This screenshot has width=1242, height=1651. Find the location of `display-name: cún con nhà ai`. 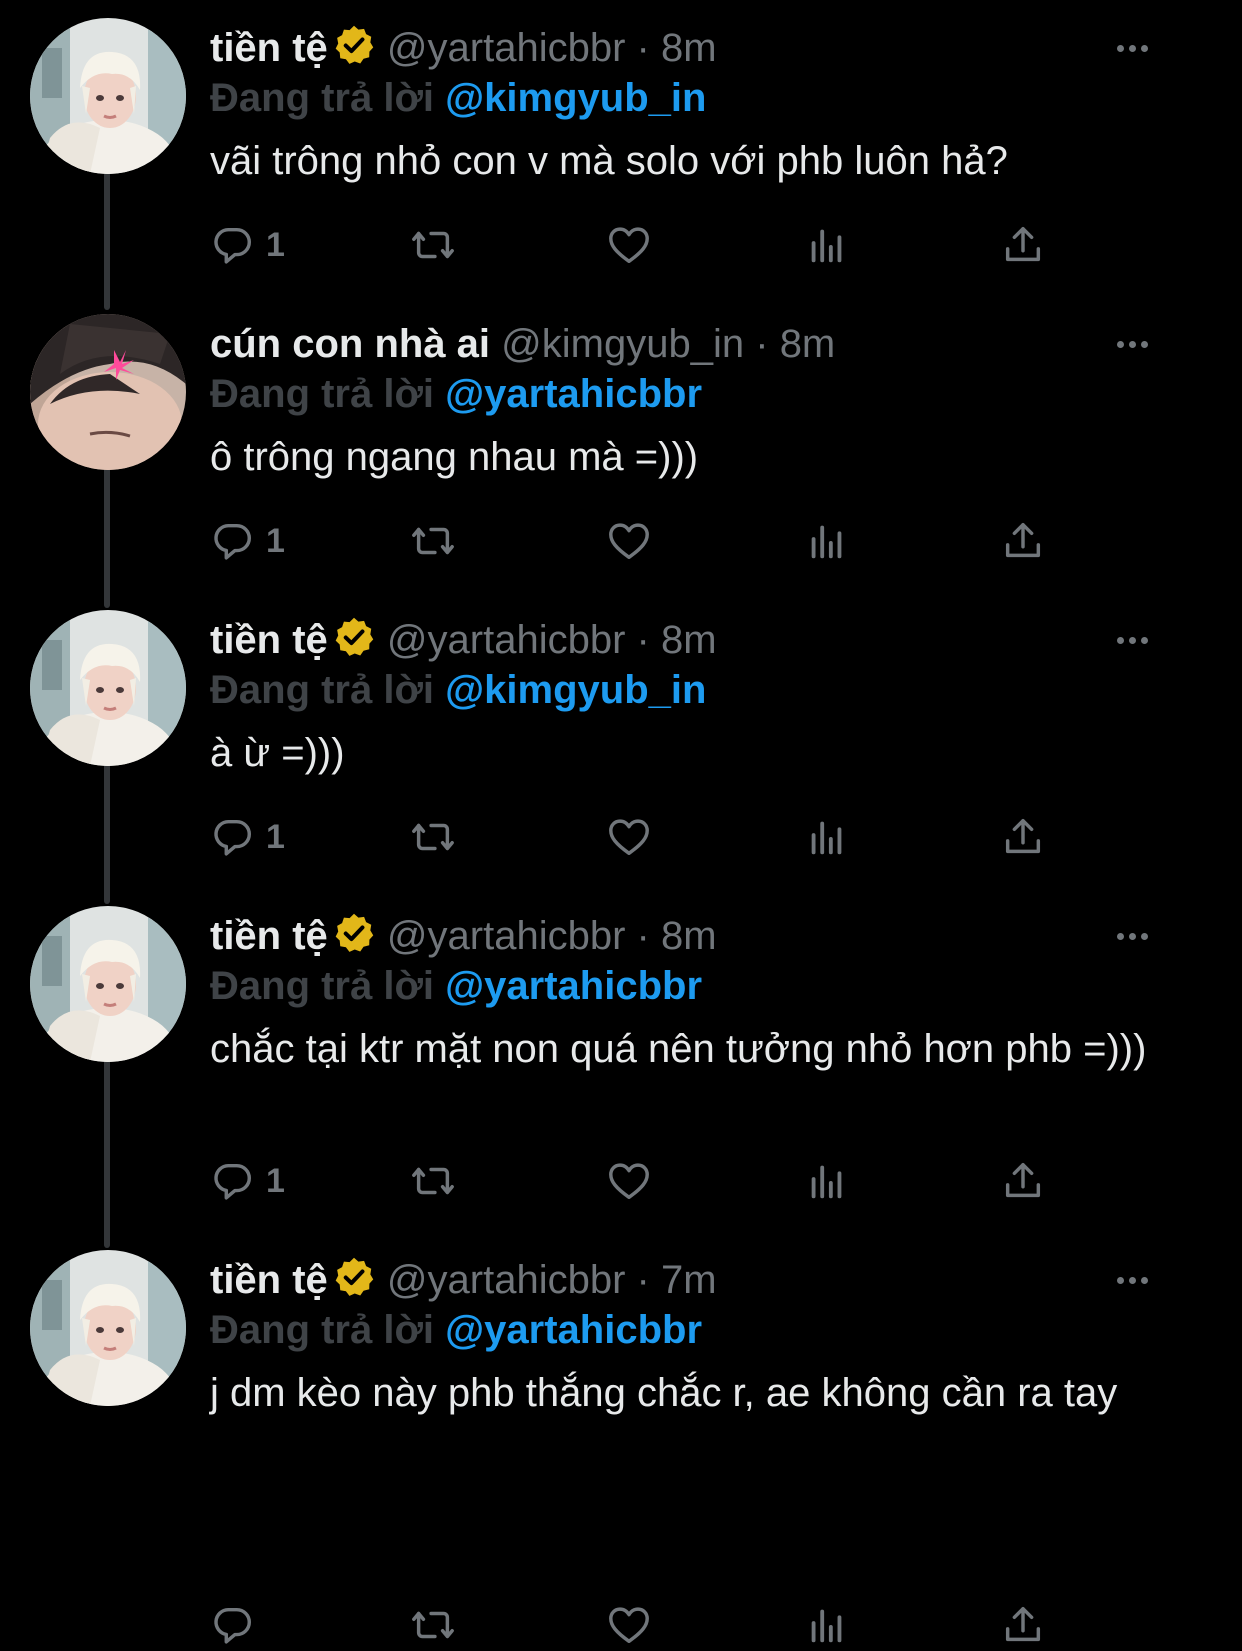

display-name: cún con nhà ai is located at coordinates (350, 344).